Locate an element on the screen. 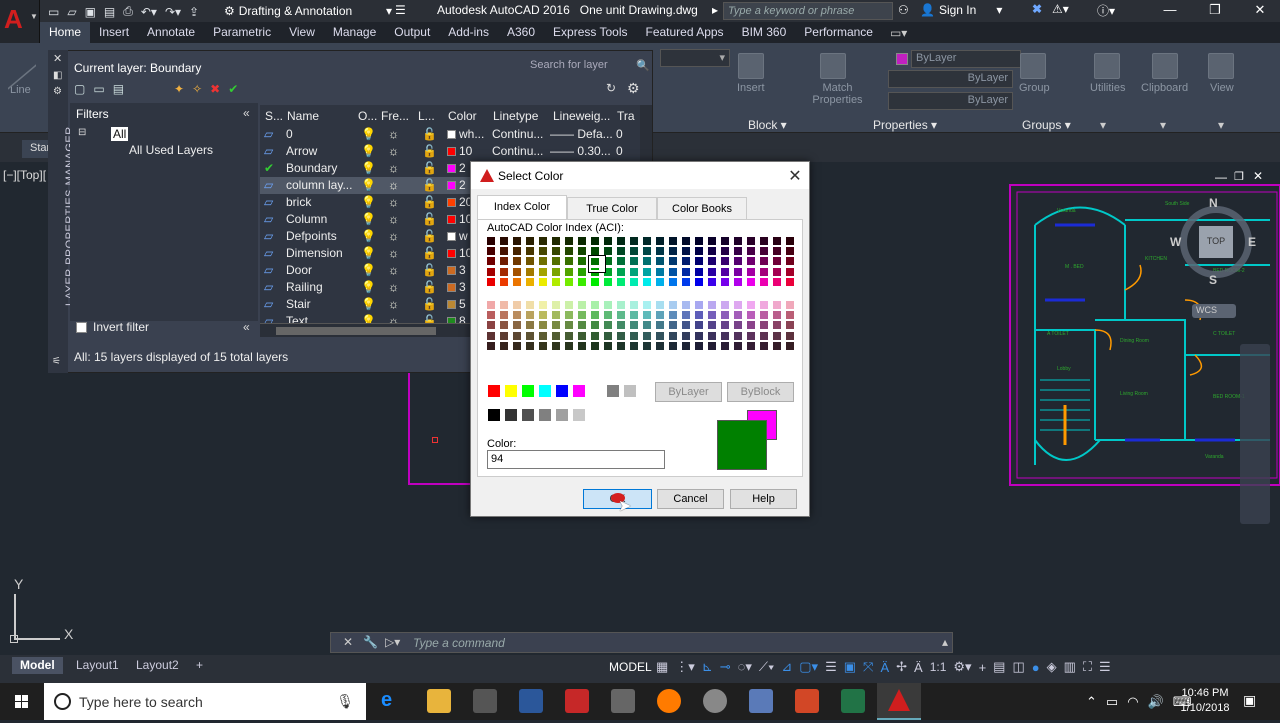  grid-icon: ▦ is located at coordinates (662, 667).